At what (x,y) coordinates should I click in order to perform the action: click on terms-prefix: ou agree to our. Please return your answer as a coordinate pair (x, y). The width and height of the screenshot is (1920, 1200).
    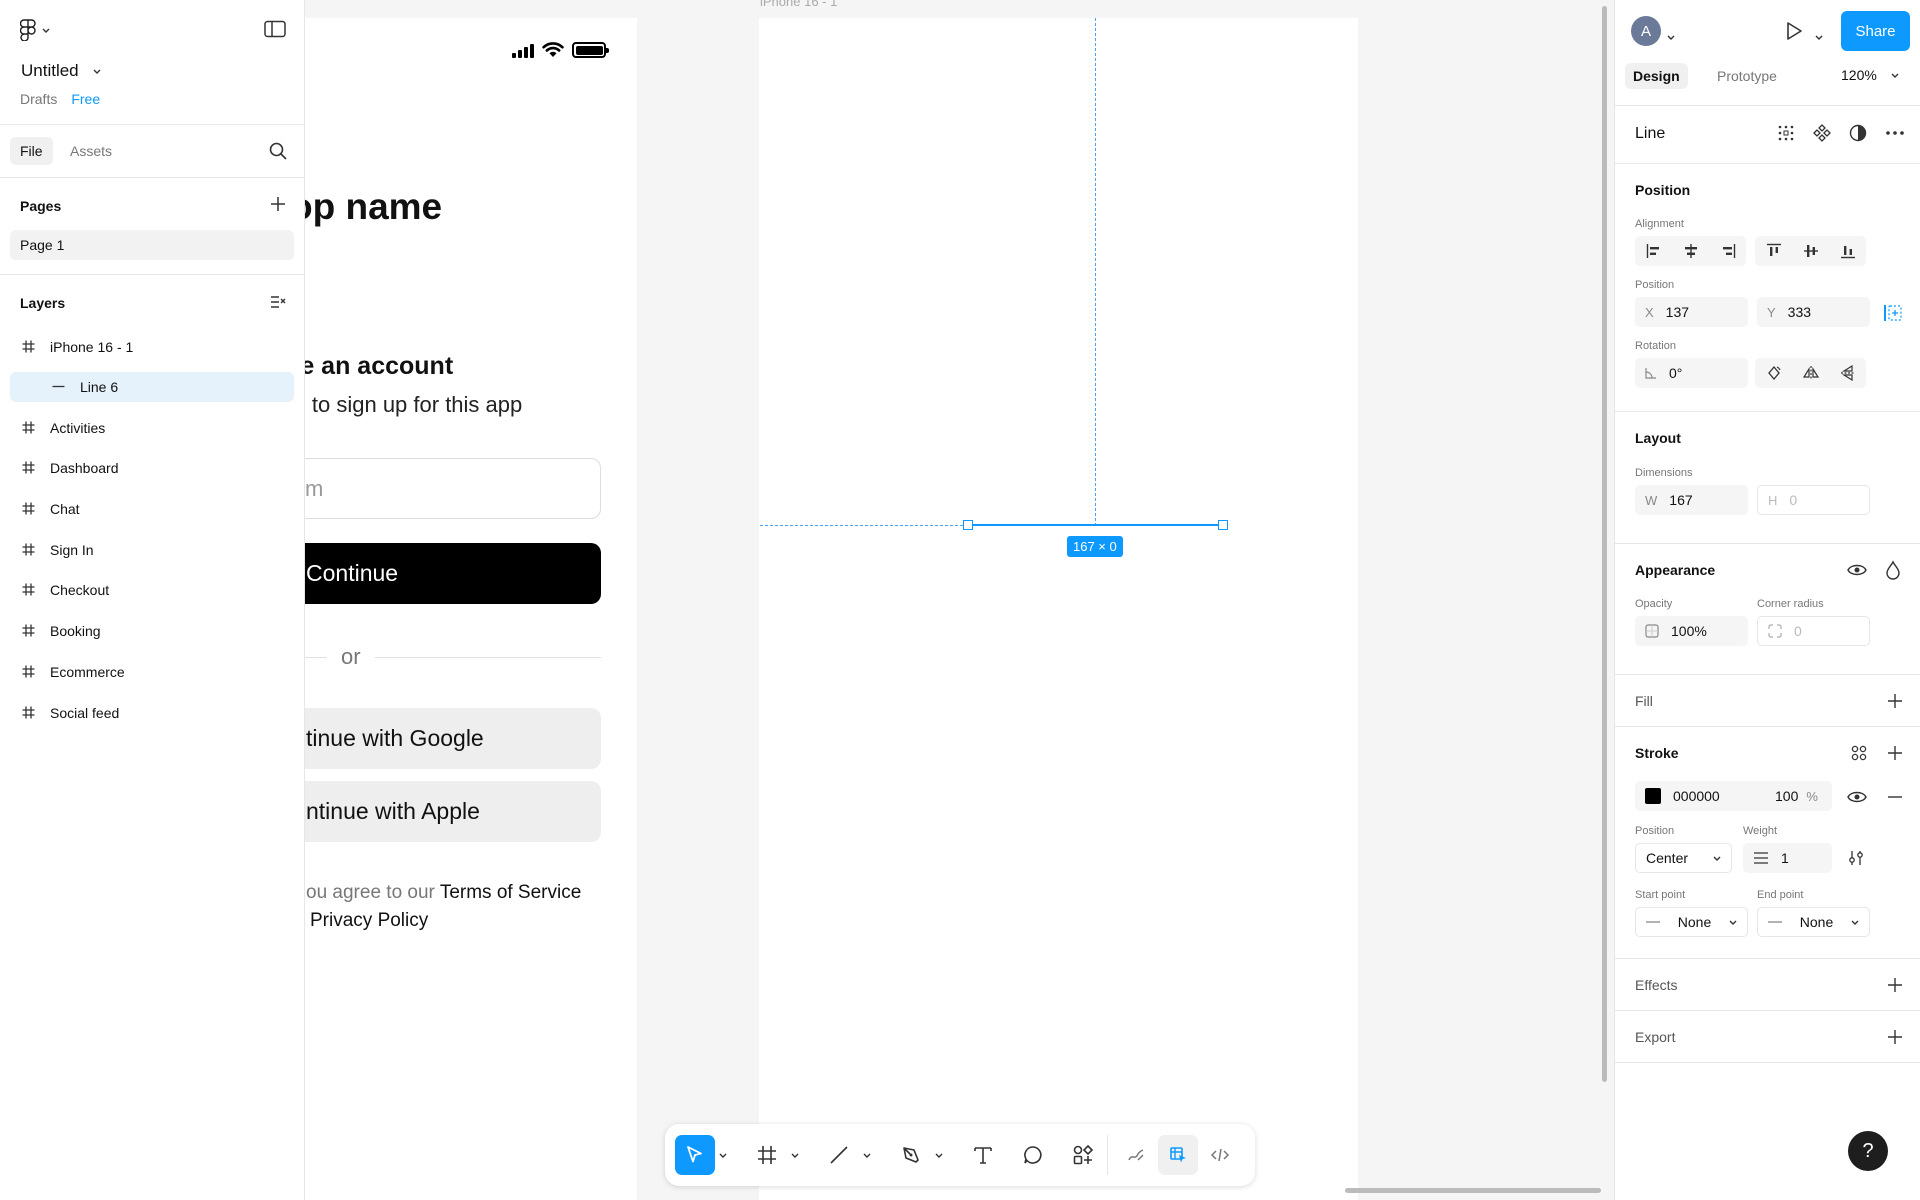
    Looking at the image, I should click on (373, 892).